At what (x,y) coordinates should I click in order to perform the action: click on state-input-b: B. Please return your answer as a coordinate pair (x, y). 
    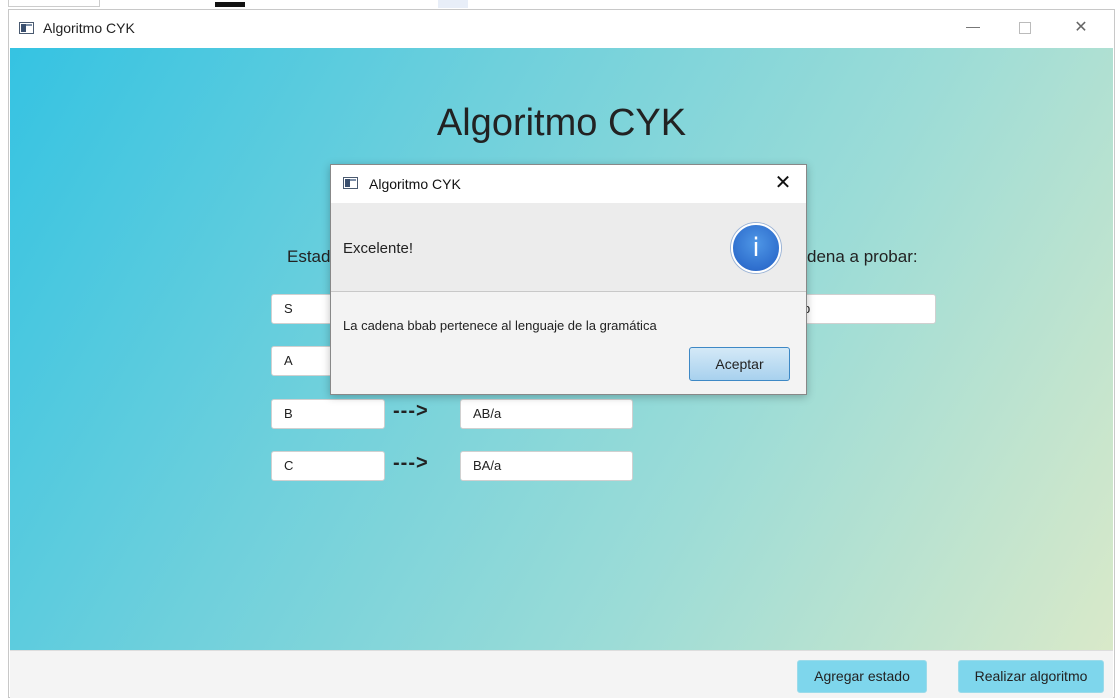
    Looking at the image, I should click on (328, 414).